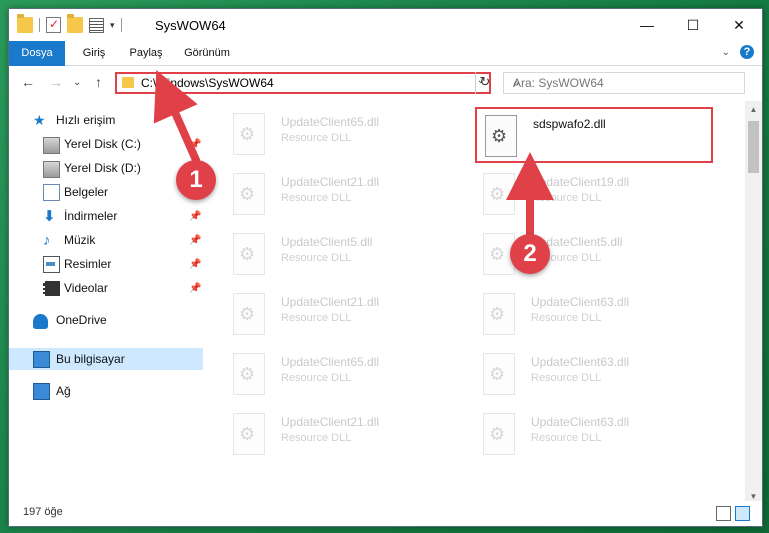 This screenshot has height=533, width=769. I want to click on details-view-icon, so click(723, 513).